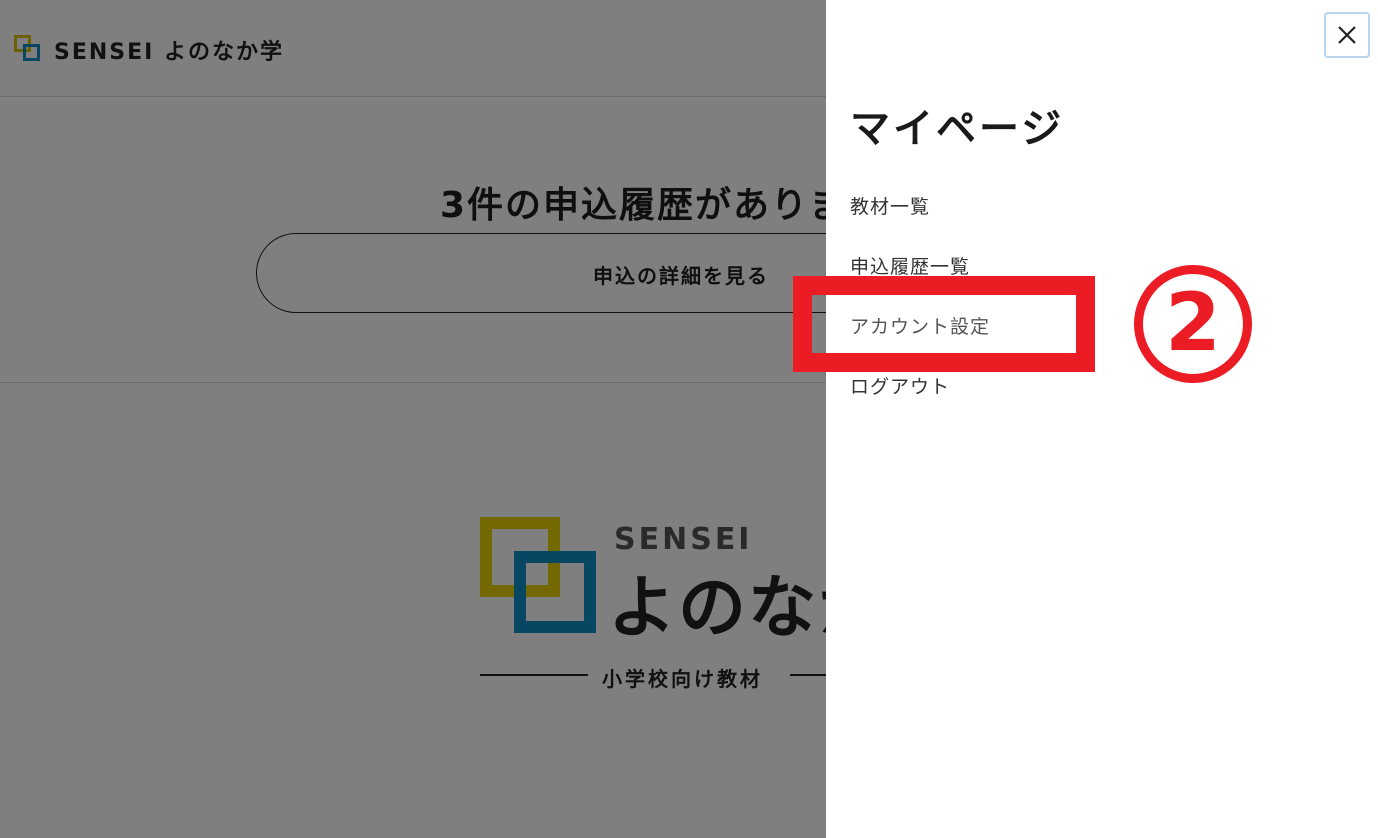 This screenshot has height=838, width=1378. I want to click on menu-item-application-history: 申込履歴一覧, so click(910, 265).